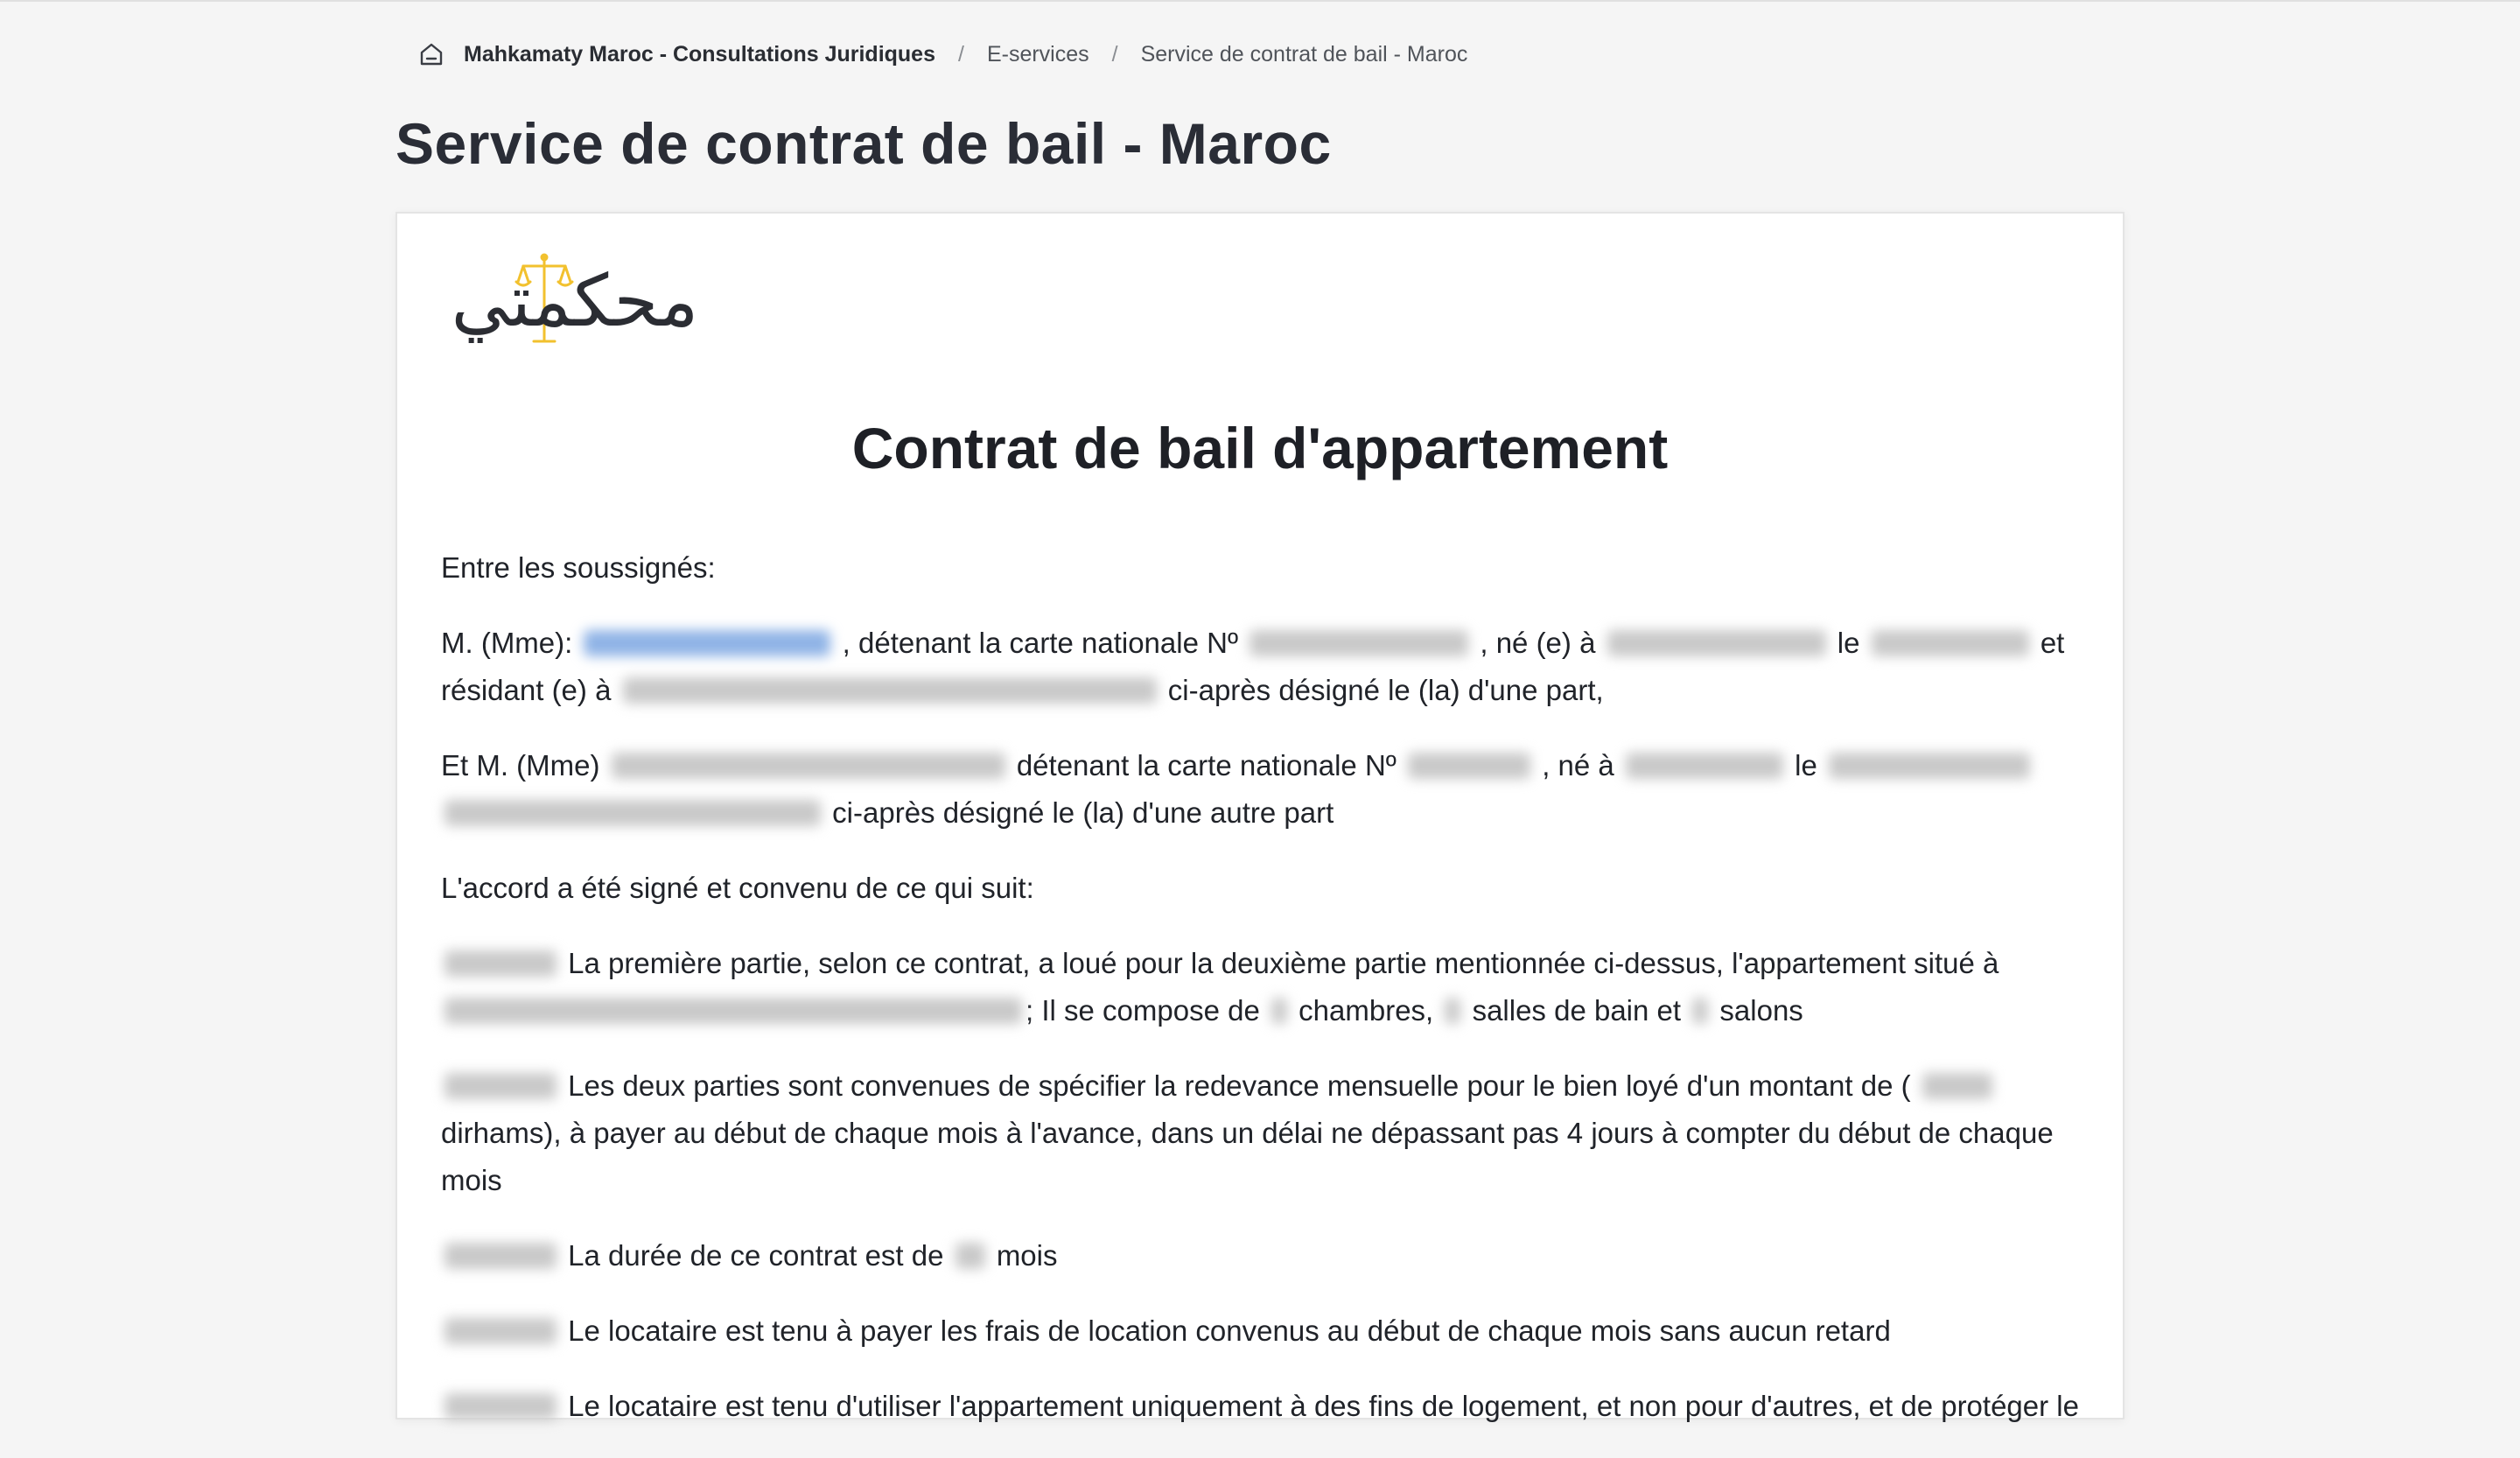 This screenshot has height=1458, width=2520. What do you see at coordinates (1027, 1255) in the screenshot?
I see `clause3-unit: mois` at bounding box center [1027, 1255].